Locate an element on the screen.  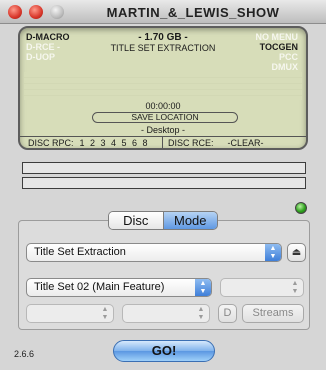
flag-dmux: DMUX is located at coordinates (285, 67).